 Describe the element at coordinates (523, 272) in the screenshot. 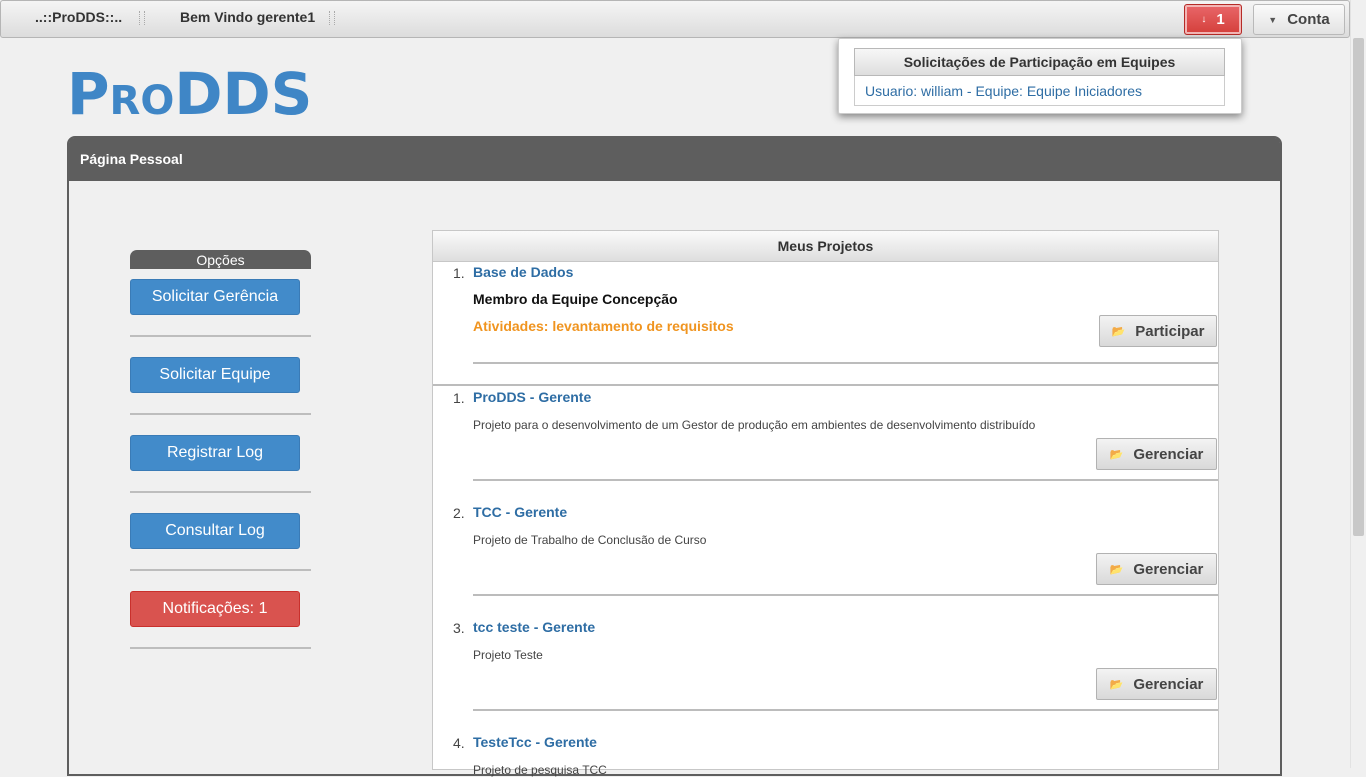

I see `project-title-link: Base de Dados` at that location.